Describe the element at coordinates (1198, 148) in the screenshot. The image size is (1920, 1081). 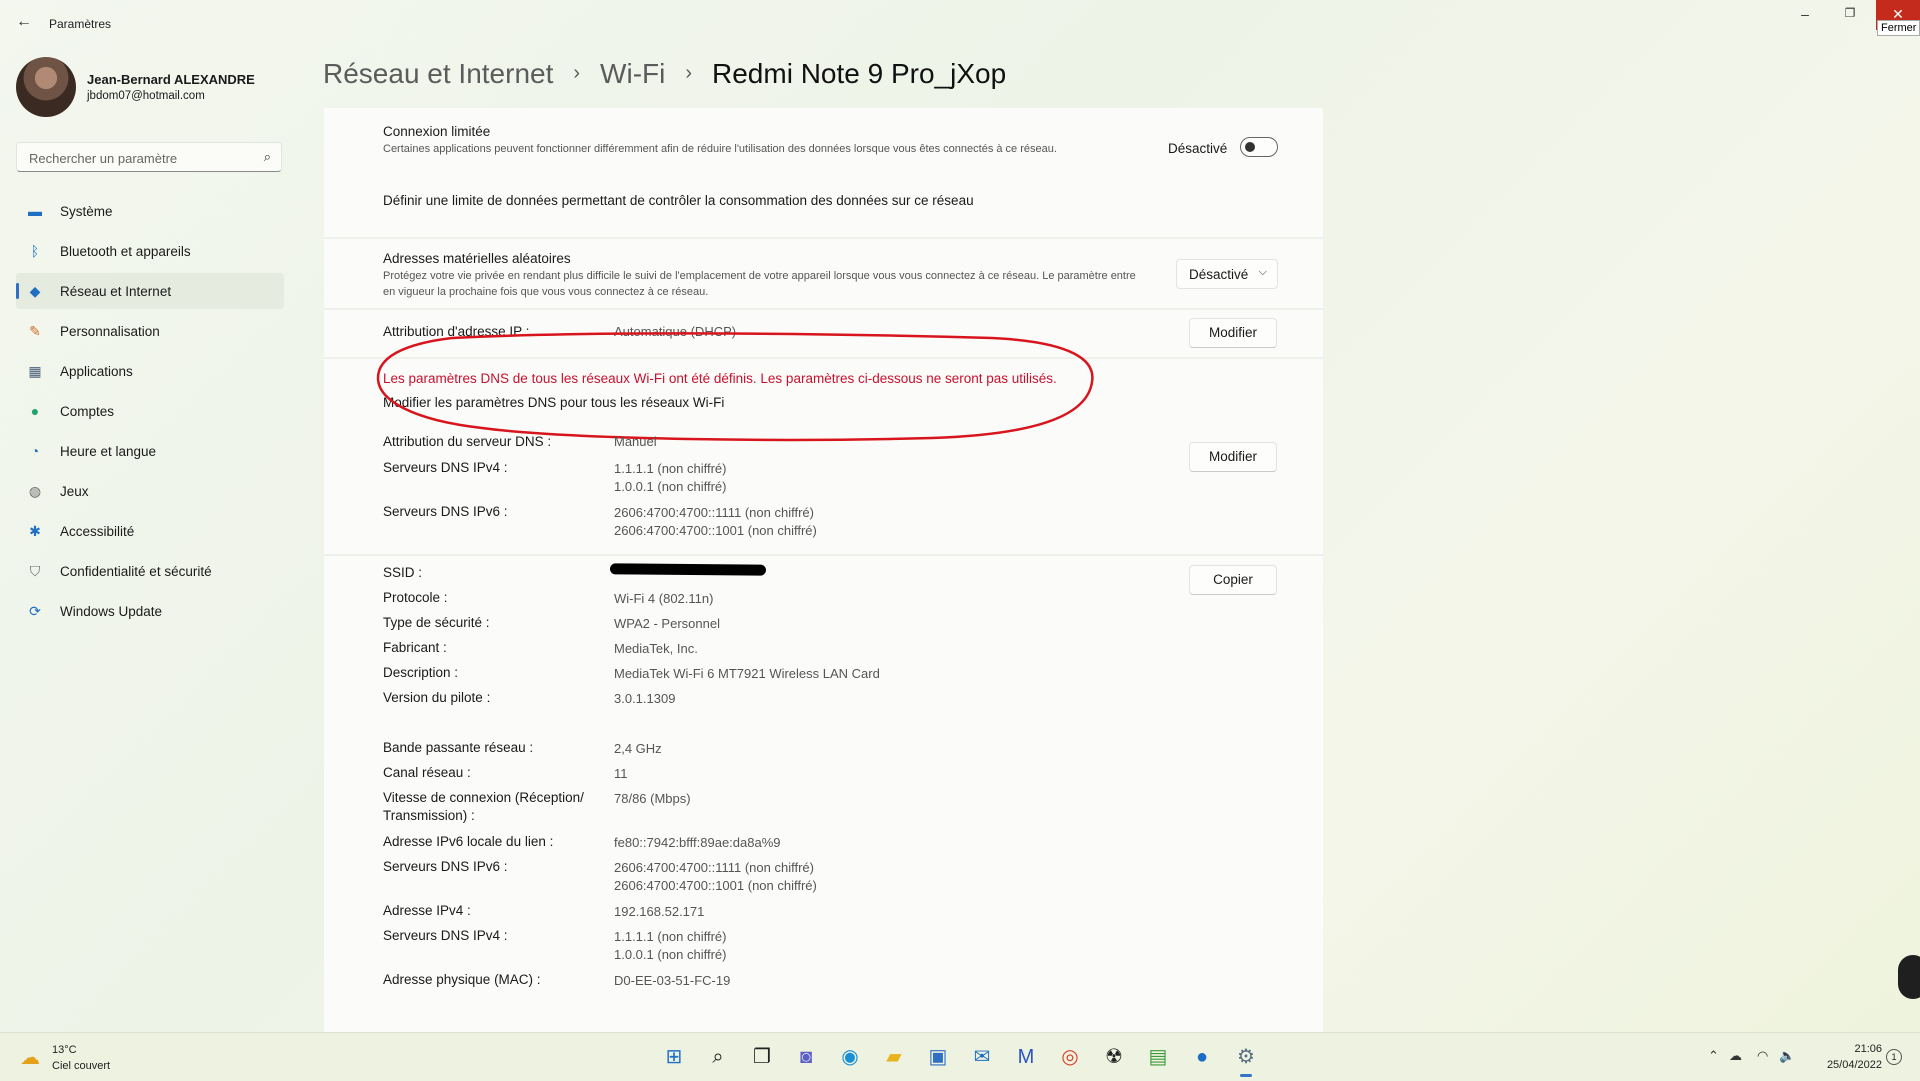
I see `metered-toggle-label: Désactivé` at that location.